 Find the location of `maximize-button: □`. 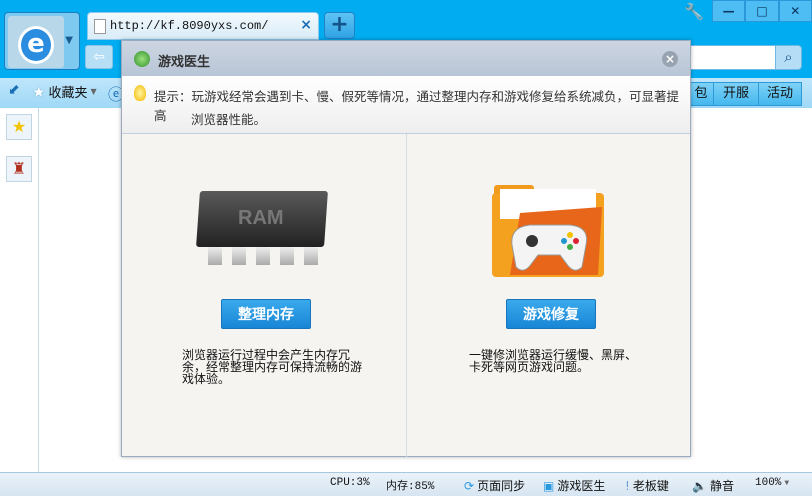

maximize-button: □ is located at coordinates (762, 11).